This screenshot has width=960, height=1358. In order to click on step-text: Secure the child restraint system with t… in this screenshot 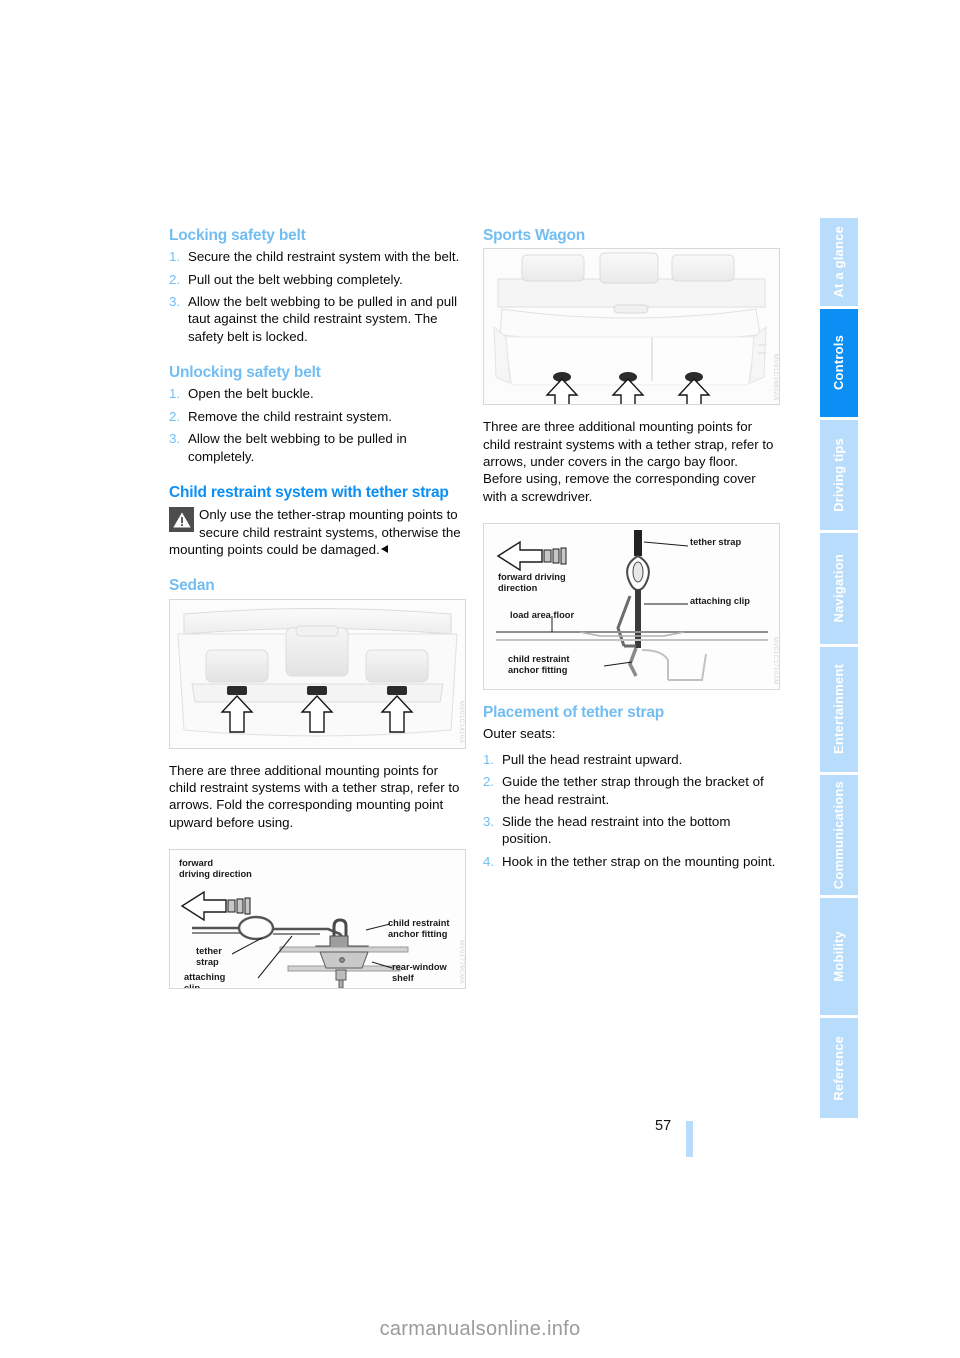, I will do `click(324, 257)`.